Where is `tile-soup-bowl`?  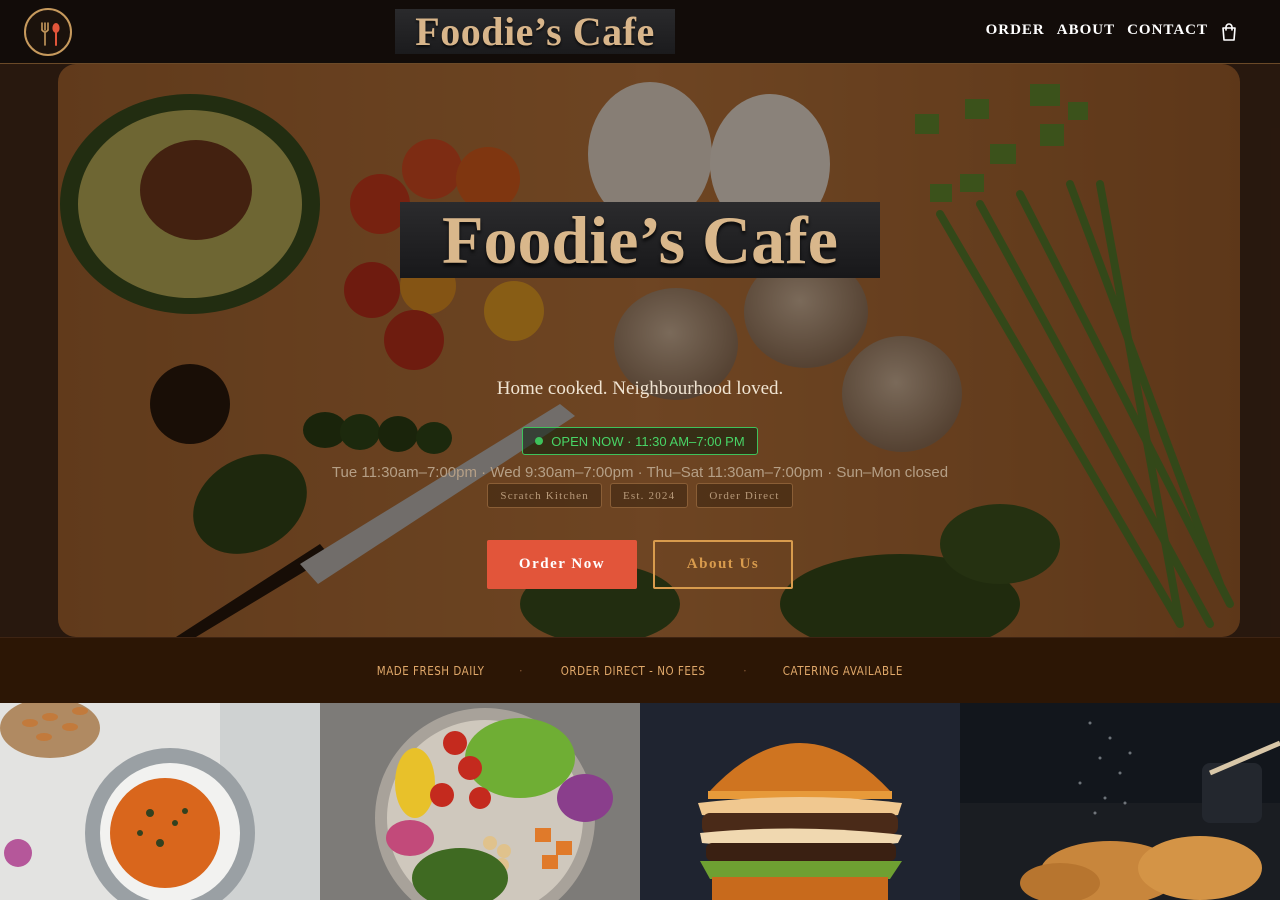
tile-soup-bowl is located at coordinates (160, 801).